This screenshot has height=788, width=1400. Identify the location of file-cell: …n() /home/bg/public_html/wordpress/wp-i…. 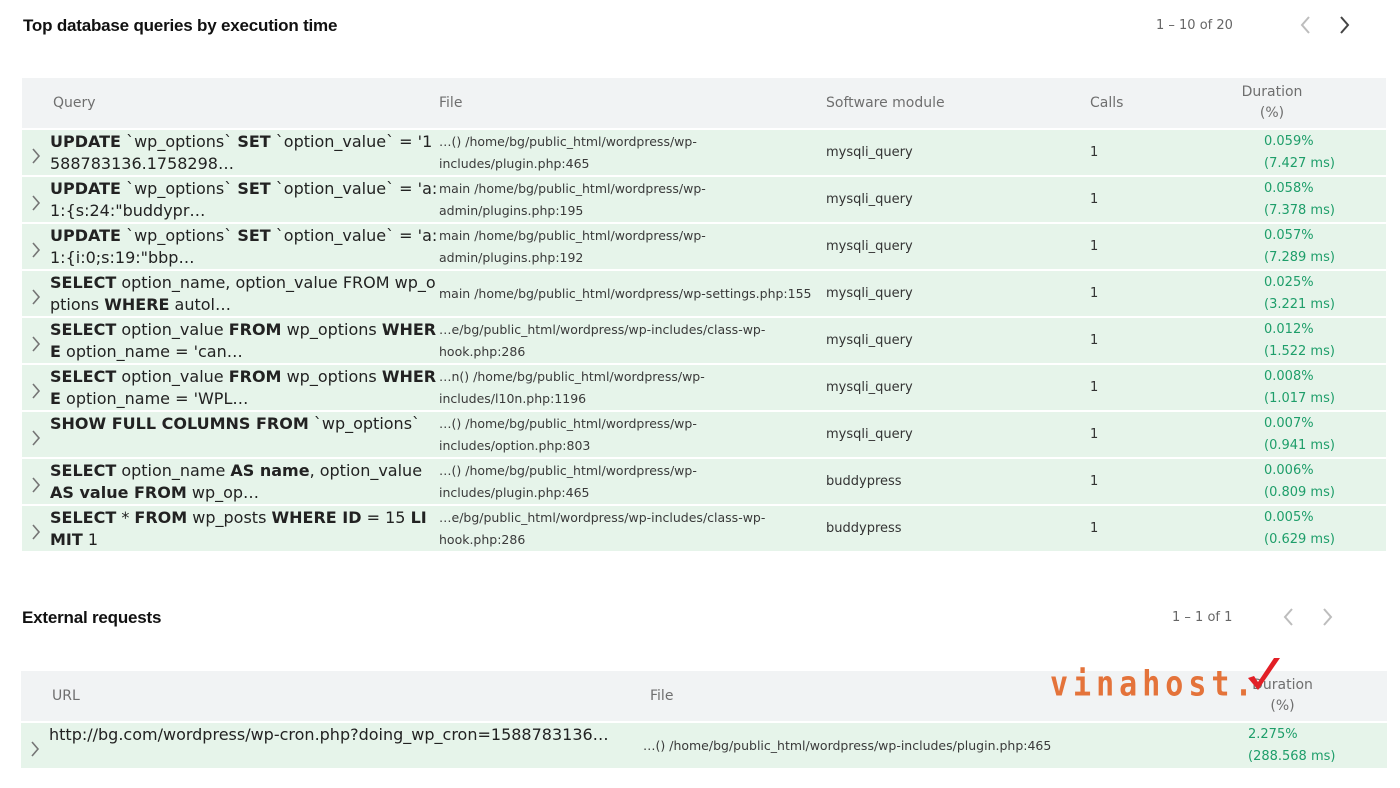
(632, 387).